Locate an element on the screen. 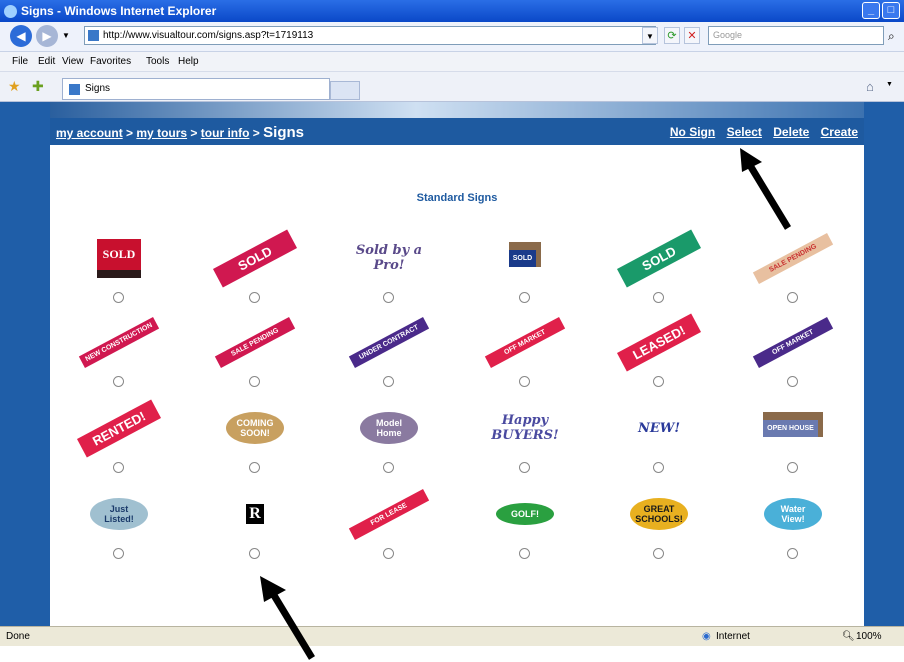 The width and height of the screenshot is (904, 662). sign-image: R is located at coordinates (255, 514).